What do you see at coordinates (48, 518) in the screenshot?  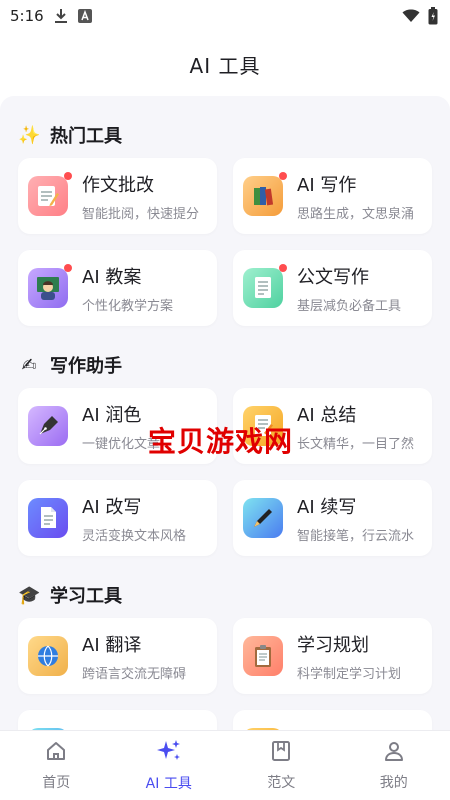 I see `page-icon` at bounding box center [48, 518].